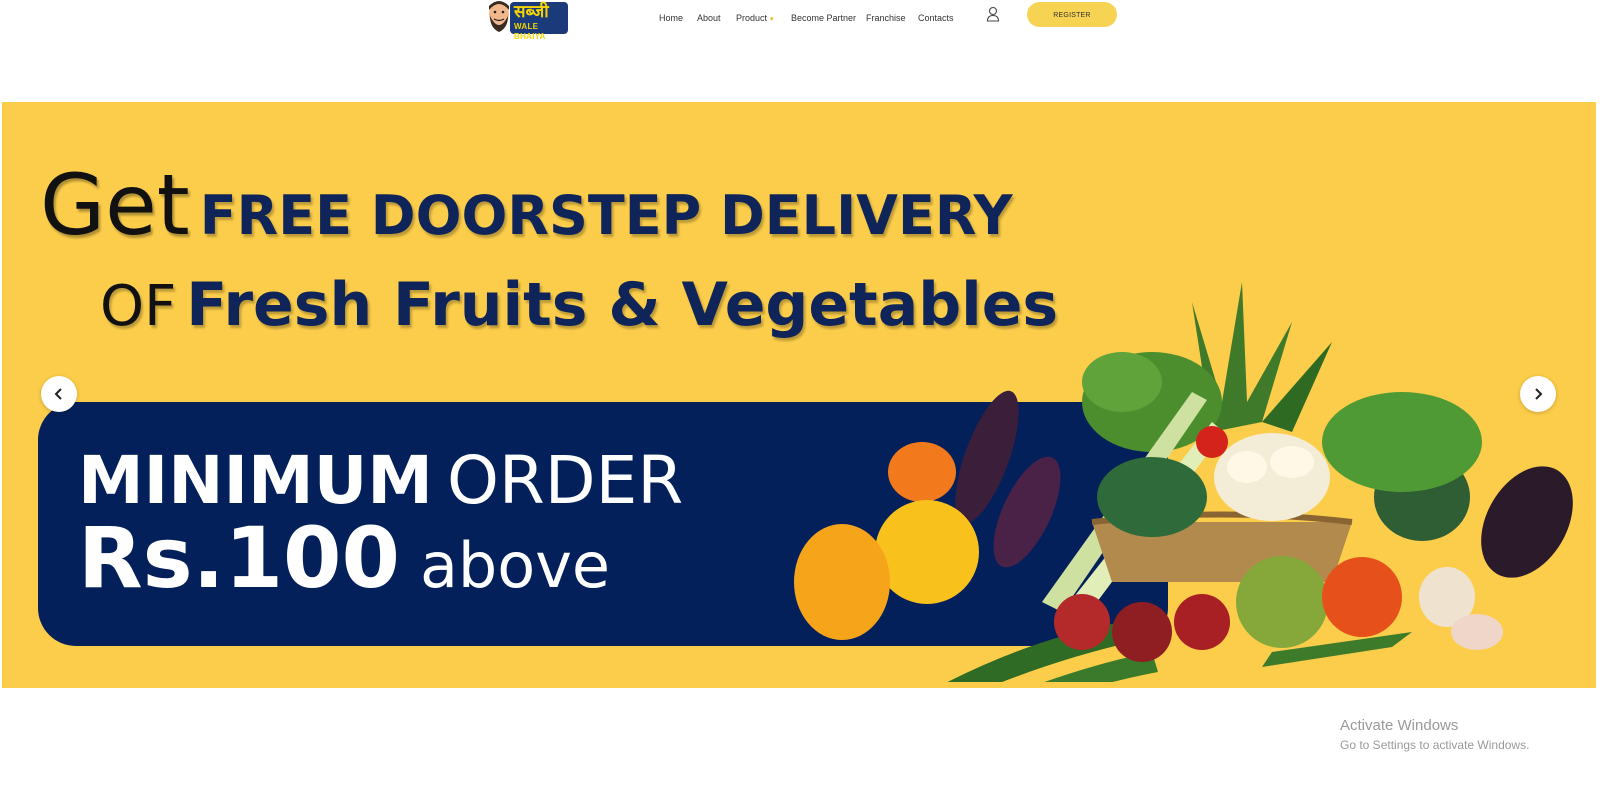 The height and width of the screenshot is (794, 1600). Describe the element at coordinates (531, 12) in the screenshot. I see `logo-text: सब्जी` at that location.